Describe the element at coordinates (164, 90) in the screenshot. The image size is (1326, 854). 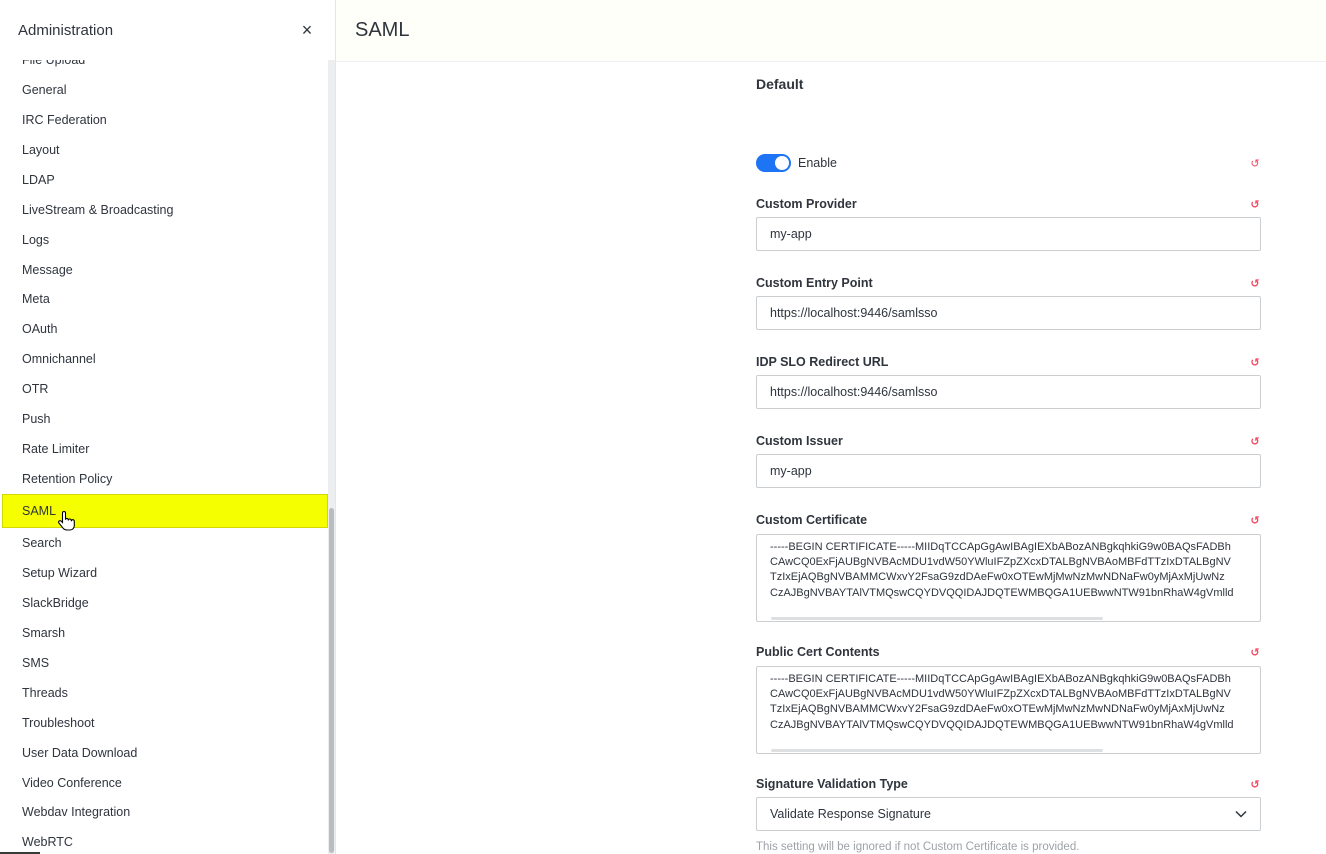
I see `sidebar-item-general: General` at that location.